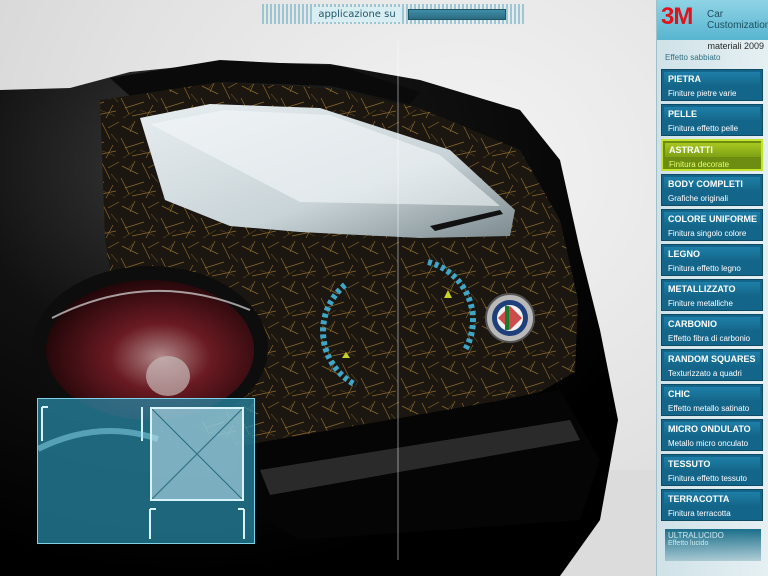 The height and width of the screenshot is (576, 768). Describe the element at coordinates (707, 233) in the screenshot. I see `material-item-subtitle: Finitura singolo colore` at that location.